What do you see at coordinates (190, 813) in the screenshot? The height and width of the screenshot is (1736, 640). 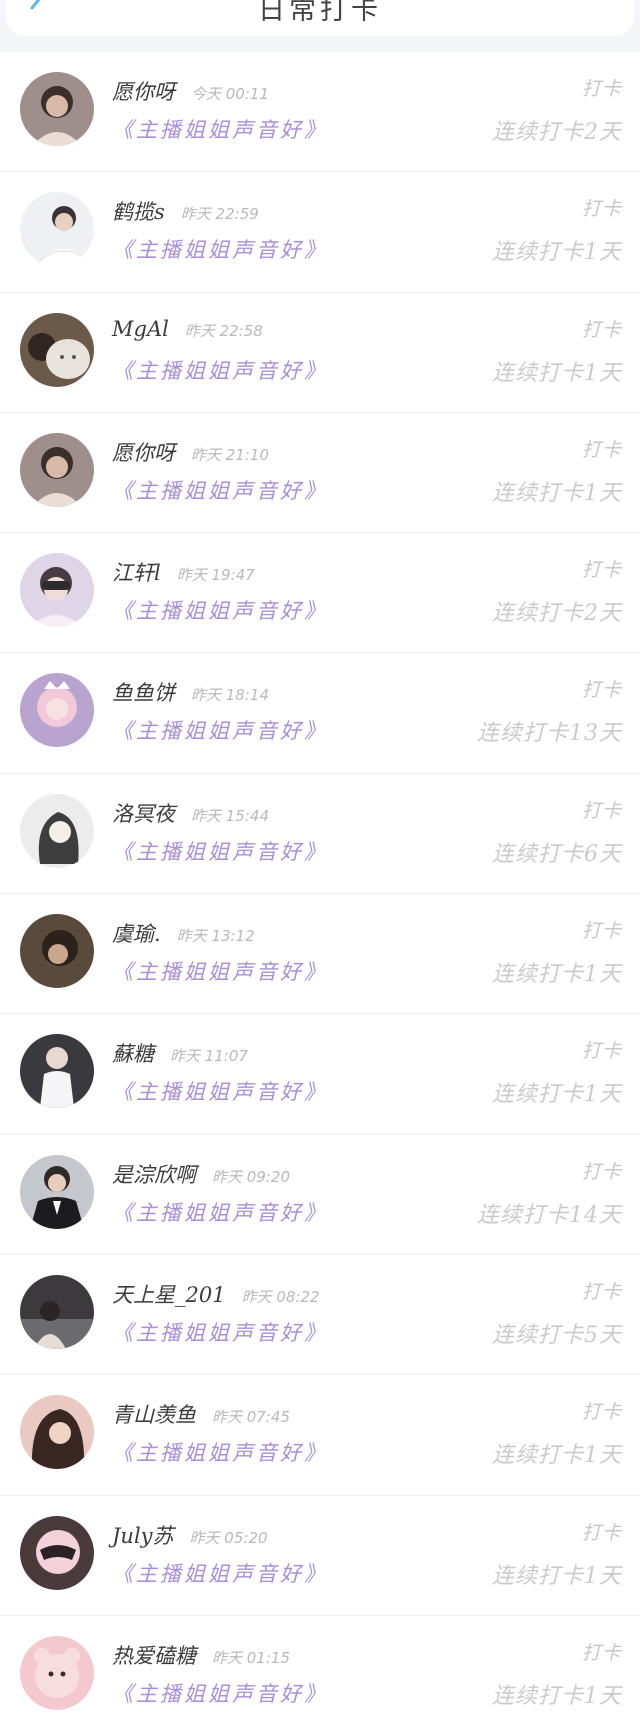 I see `user-line: 洛冥夜 昨天 15:44` at bounding box center [190, 813].